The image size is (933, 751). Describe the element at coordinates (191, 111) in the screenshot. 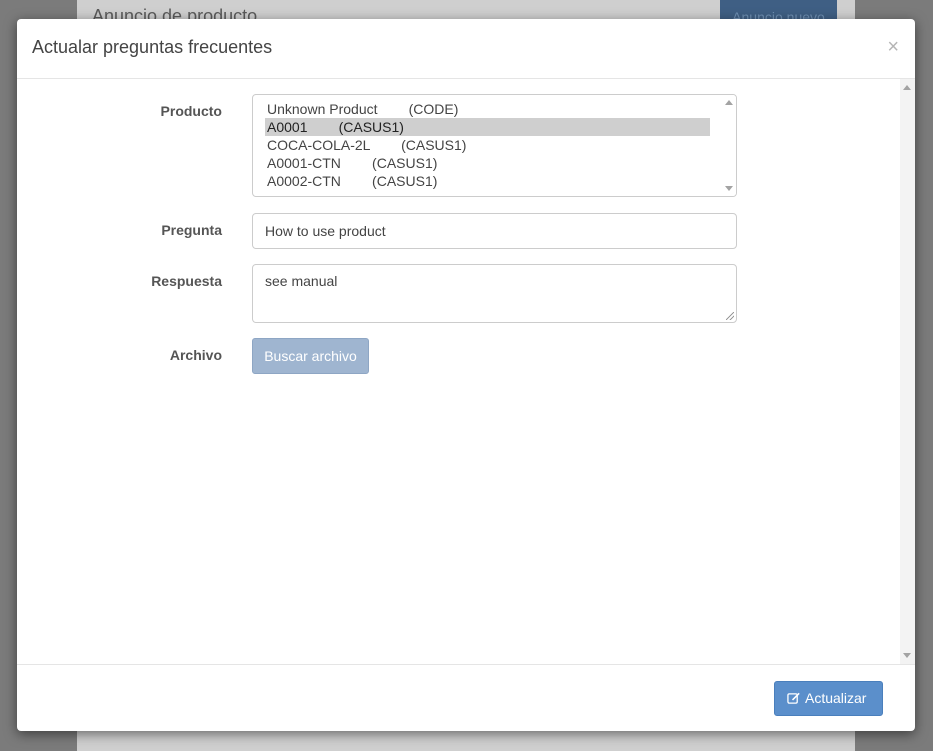

I see `product-label: Producto` at that location.